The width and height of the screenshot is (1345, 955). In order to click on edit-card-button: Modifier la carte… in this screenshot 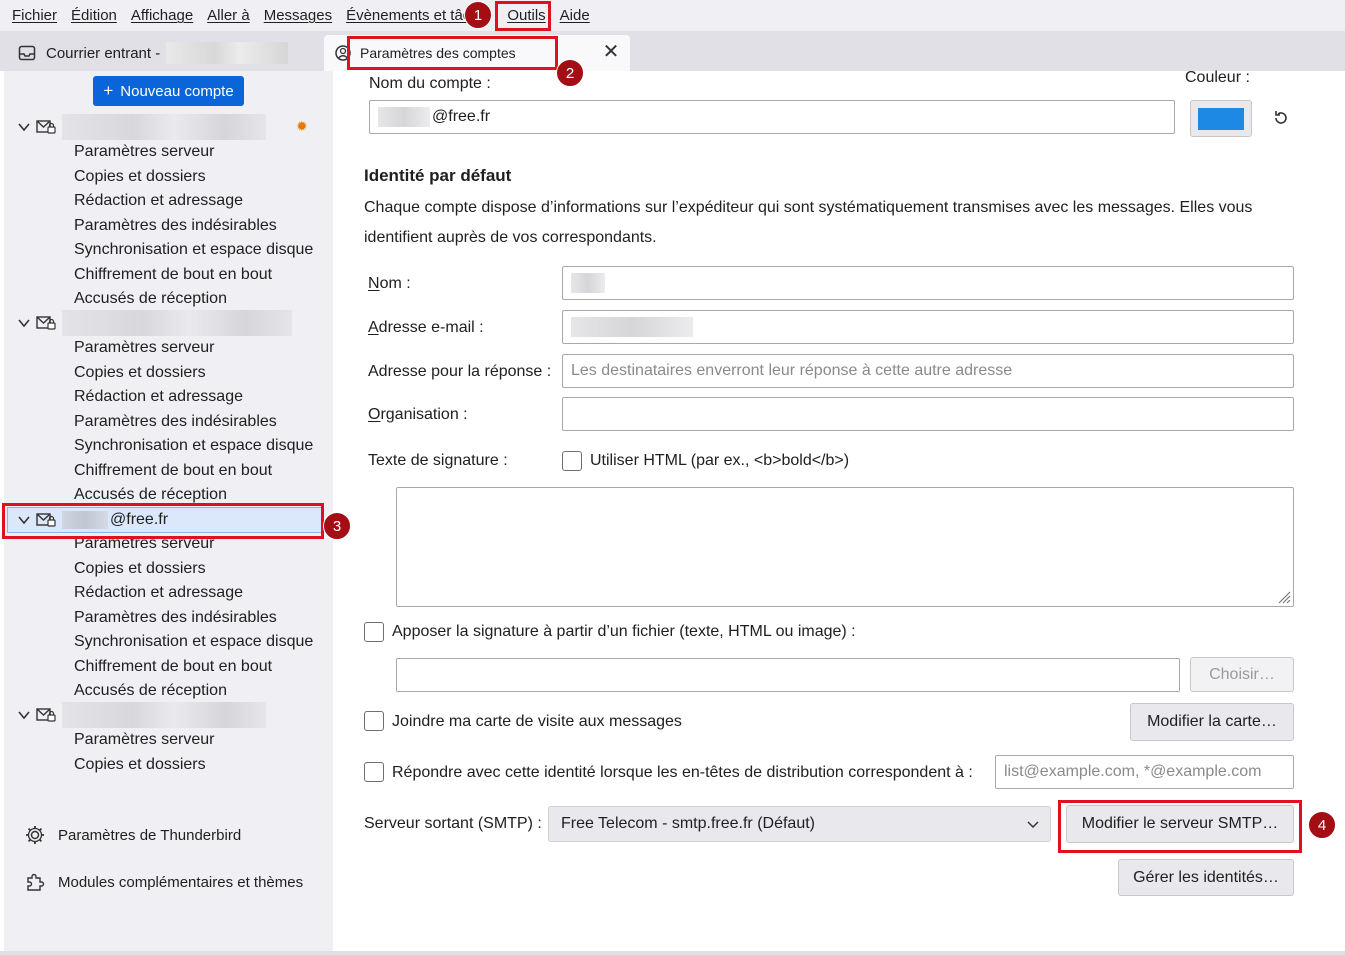, I will do `click(1212, 722)`.